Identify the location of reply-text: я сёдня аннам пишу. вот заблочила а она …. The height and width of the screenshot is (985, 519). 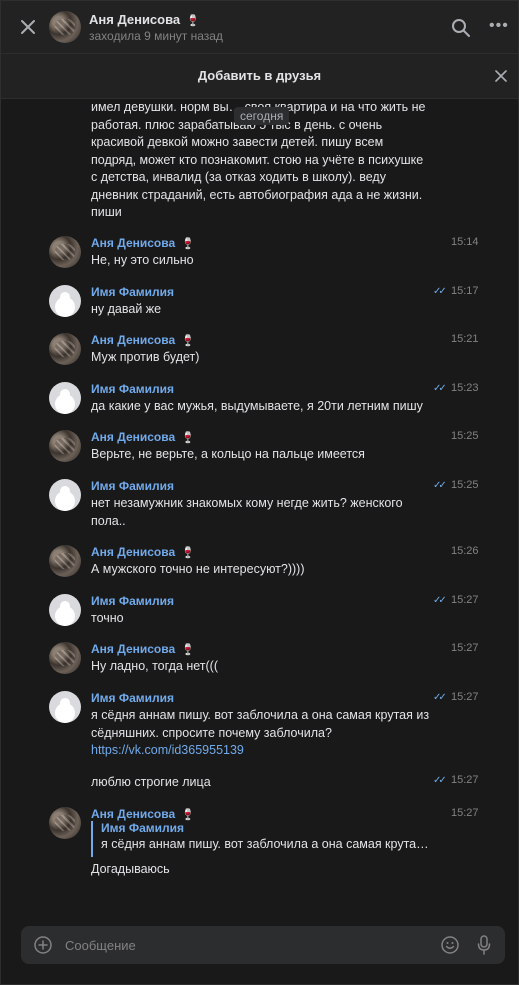
(266, 844).